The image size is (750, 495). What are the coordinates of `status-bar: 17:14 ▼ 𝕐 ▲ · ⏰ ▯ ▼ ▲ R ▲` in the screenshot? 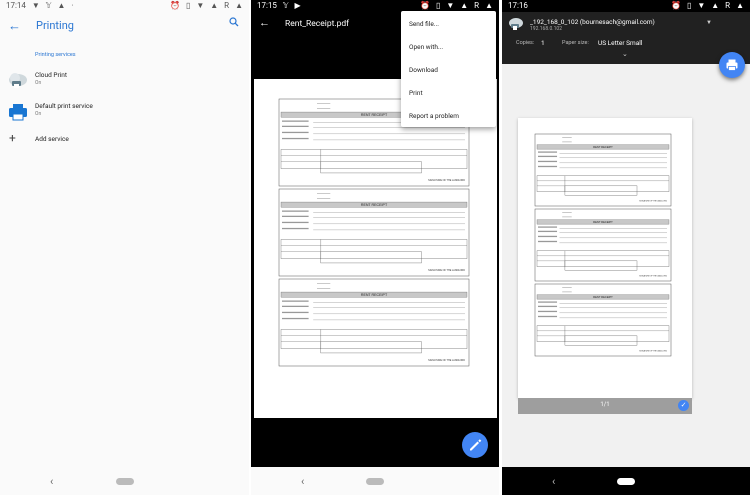 It's located at (124, 6).